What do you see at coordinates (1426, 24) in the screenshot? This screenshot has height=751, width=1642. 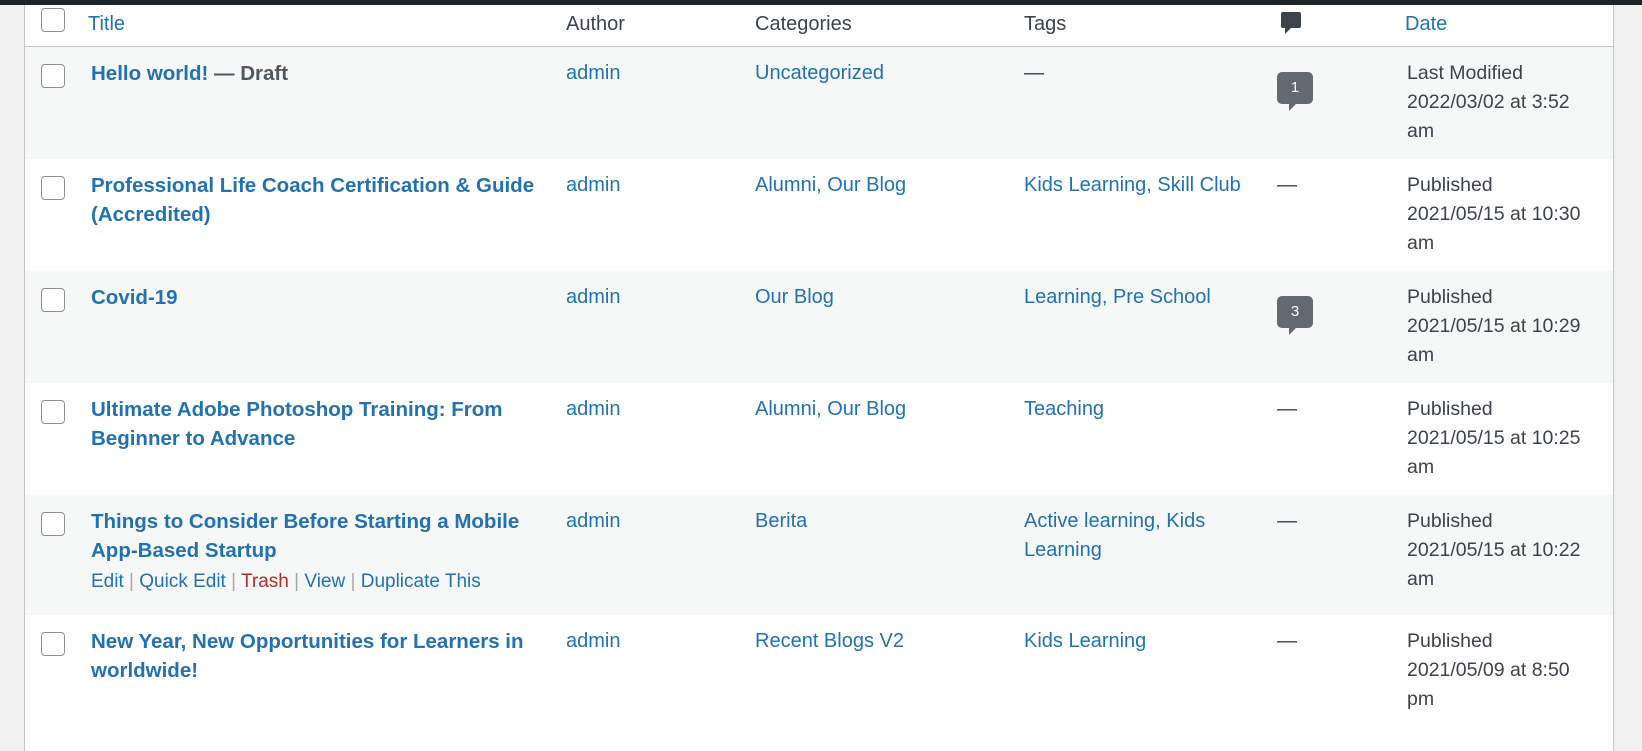 I see `column-date-sort: Date` at bounding box center [1426, 24].